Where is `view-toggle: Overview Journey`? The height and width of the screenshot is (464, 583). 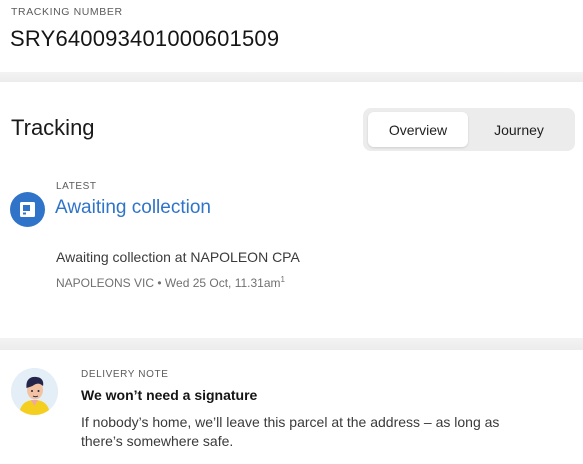 view-toggle: Overview Journey is located at coordinates (469, 129).